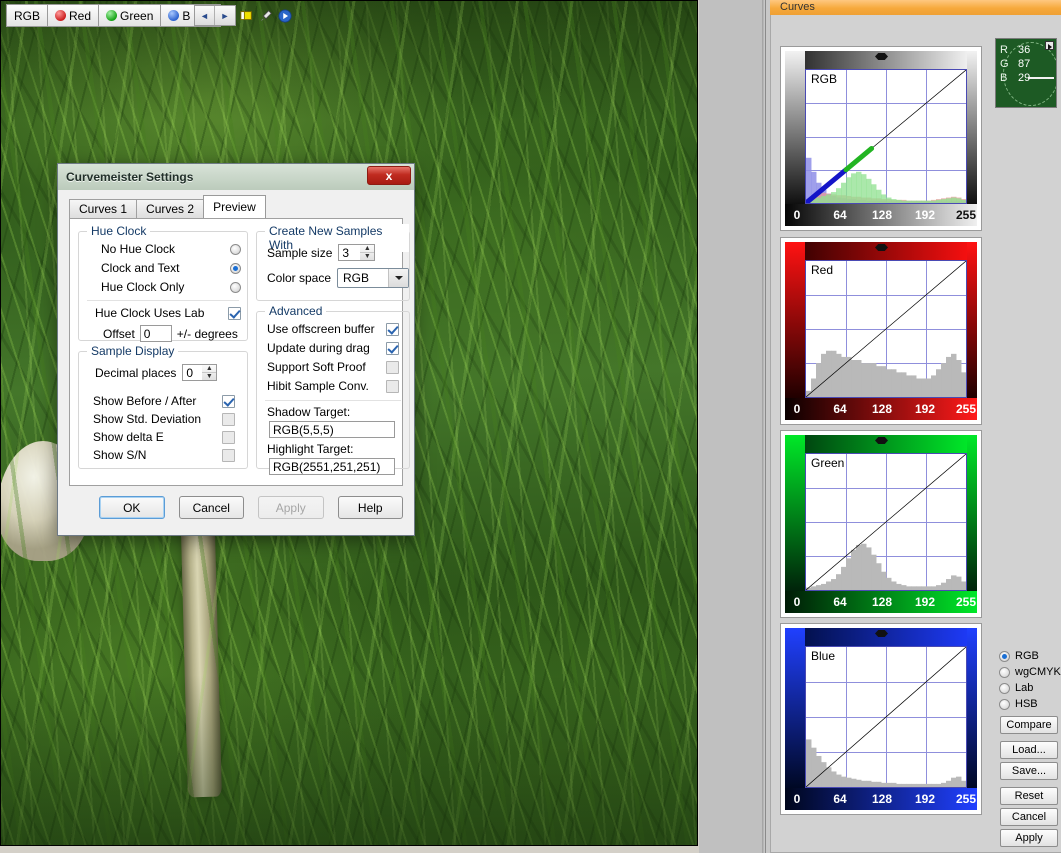 The height and width of the screenshot is (853, 1061). What do you see at coordinates (966, 602) in the screenshot?
I see `green-tick-255: 255` at bounding box center [966, 602].